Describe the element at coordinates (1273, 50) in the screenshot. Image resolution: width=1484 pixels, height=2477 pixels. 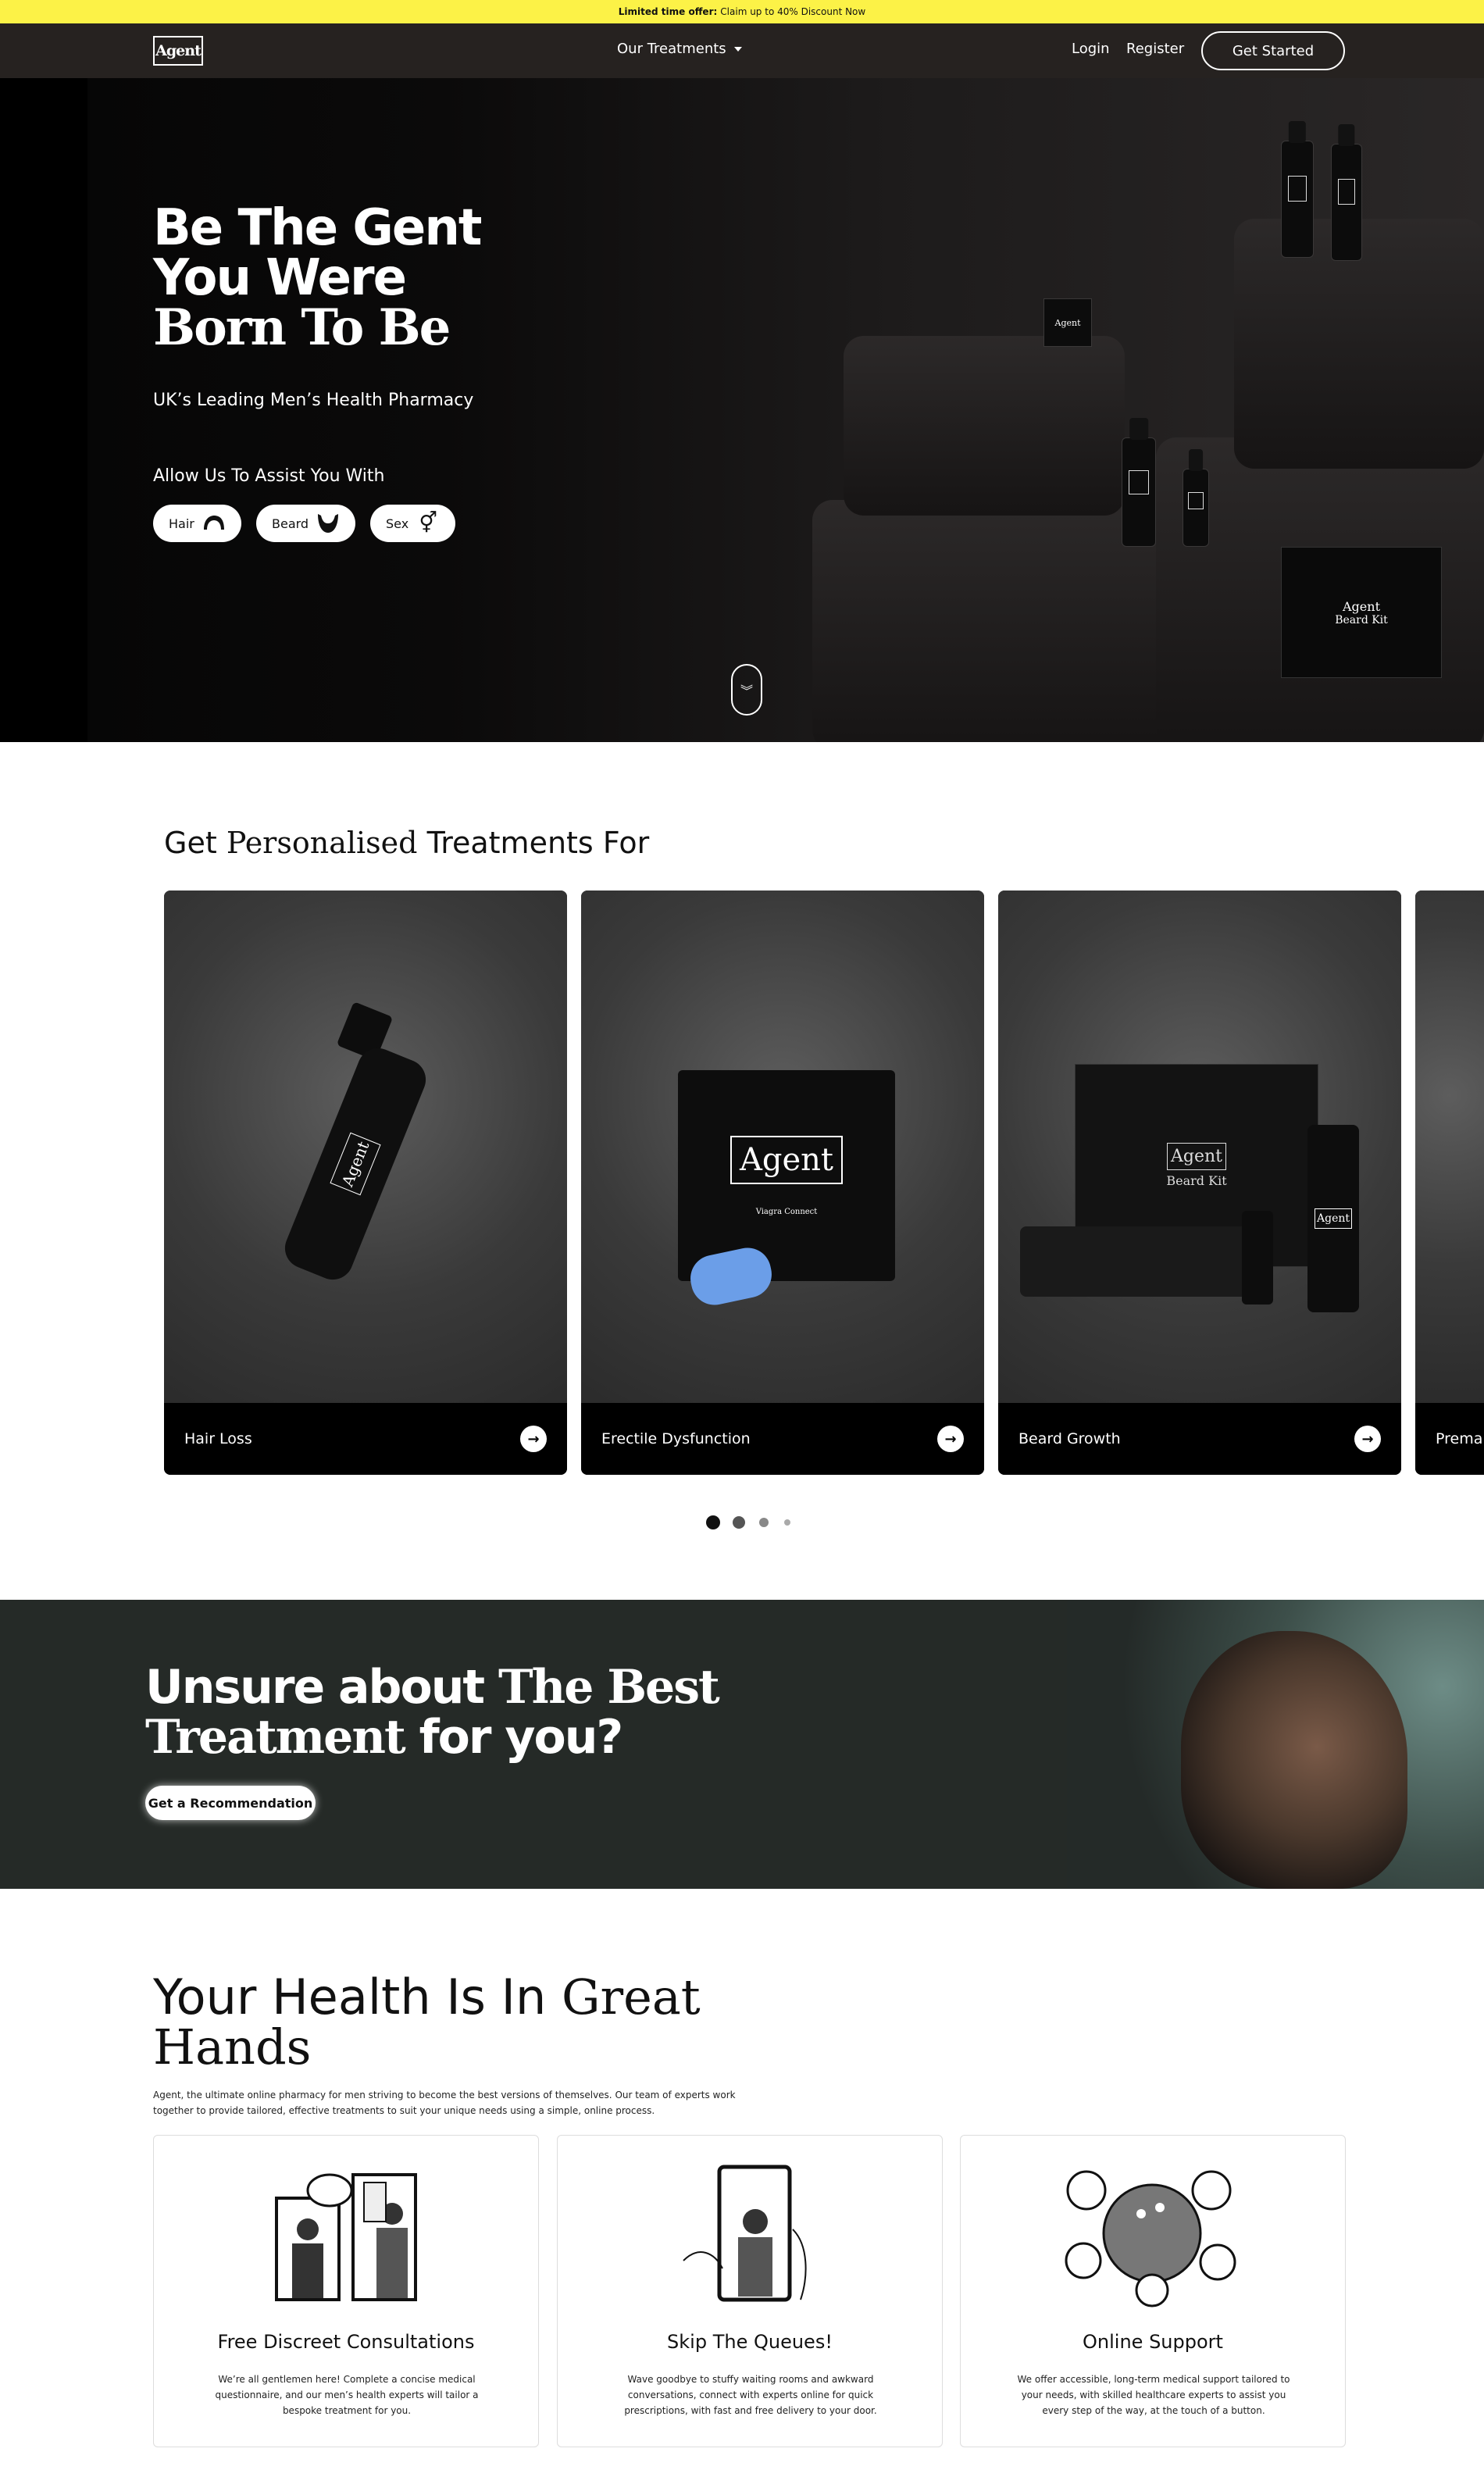
I see `get-started-button: Get Started` at that location.